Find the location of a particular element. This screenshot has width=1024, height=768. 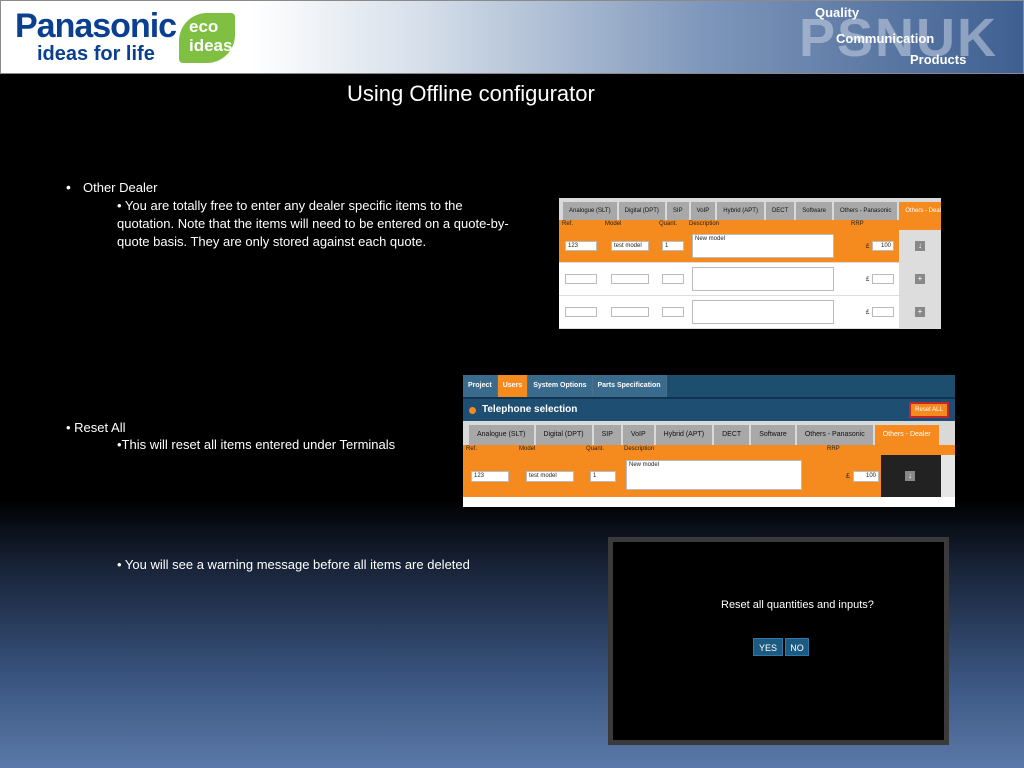

section-bar: Telephone selection Reset ALL is located at coordinates (709, 409).